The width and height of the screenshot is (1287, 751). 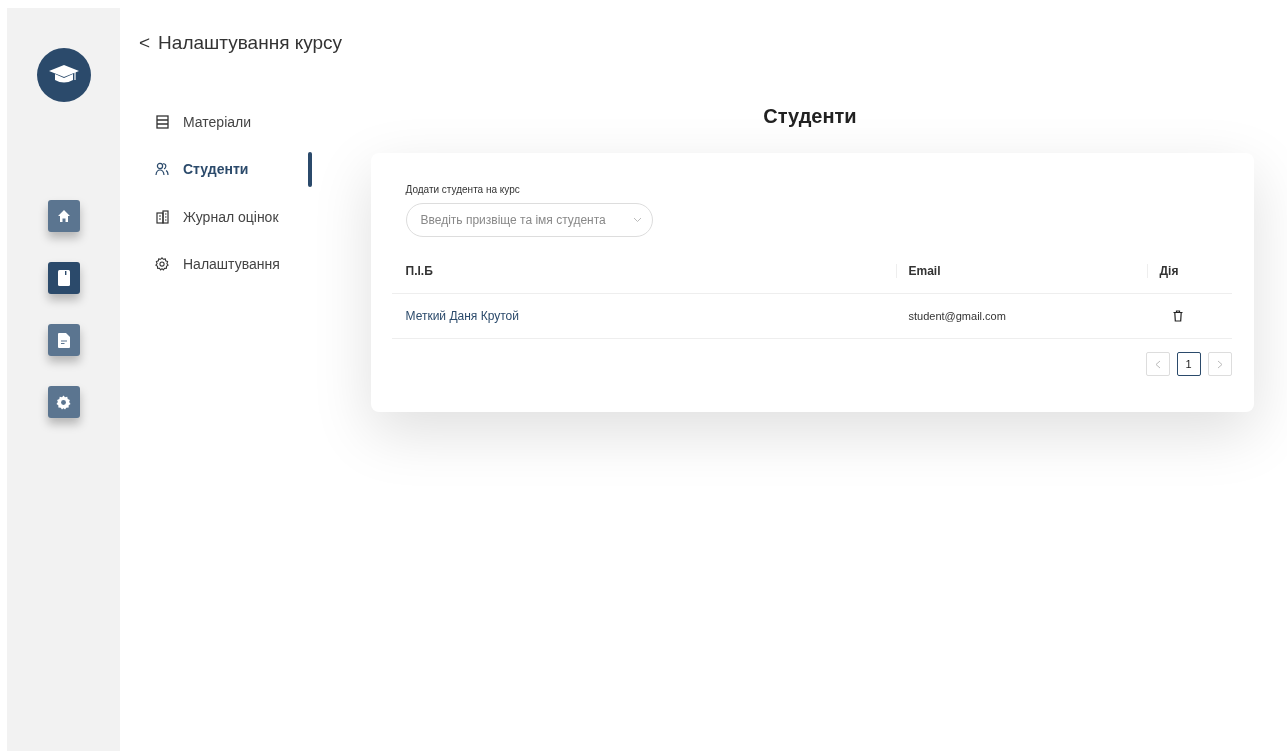 I want to click on list-icon, so click(x=162, y=121).